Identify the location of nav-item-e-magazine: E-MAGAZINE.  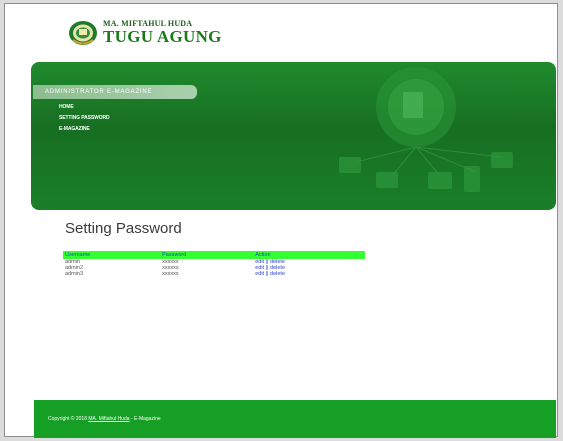
(84, 129).